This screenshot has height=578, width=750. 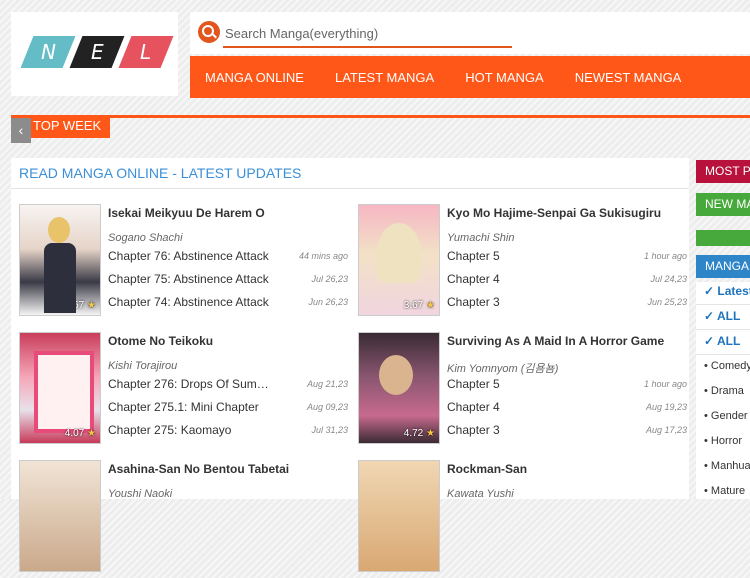 I want to click on nav-manga-online: MANGA ONLINE, so click(x=254, y=77).